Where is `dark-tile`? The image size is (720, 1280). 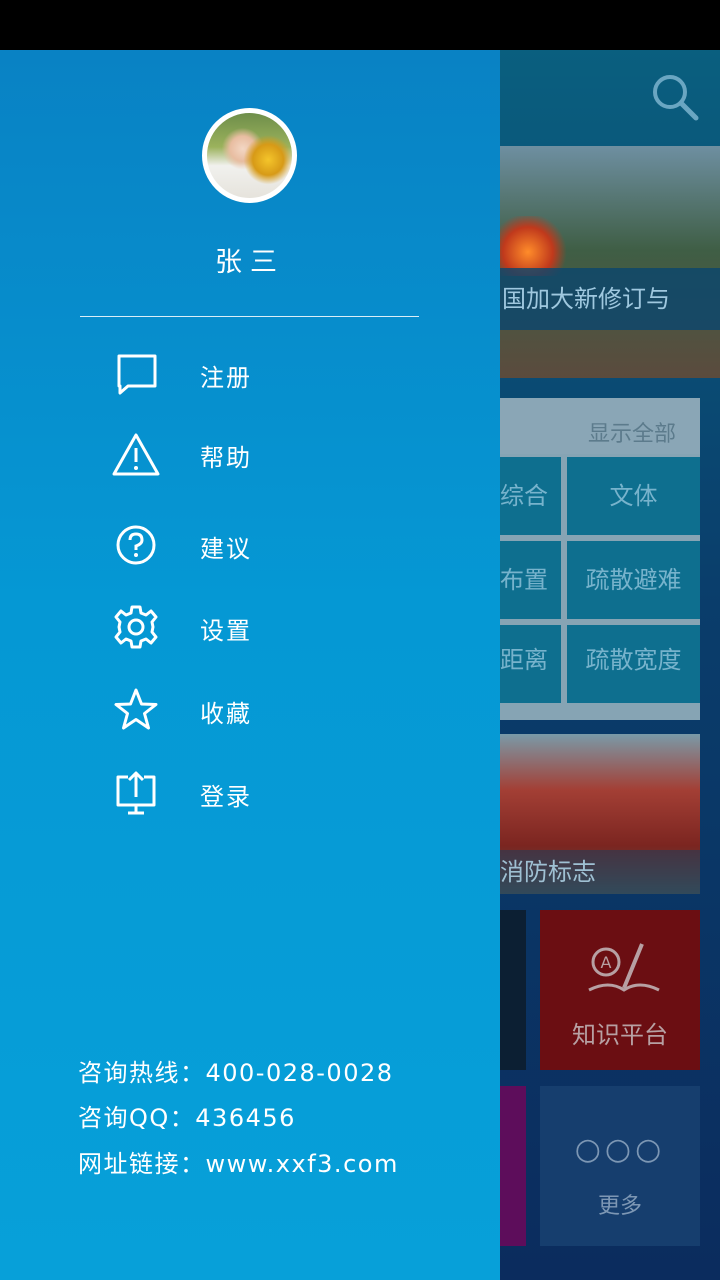
dark-tile is located at coordinates (513, 990).